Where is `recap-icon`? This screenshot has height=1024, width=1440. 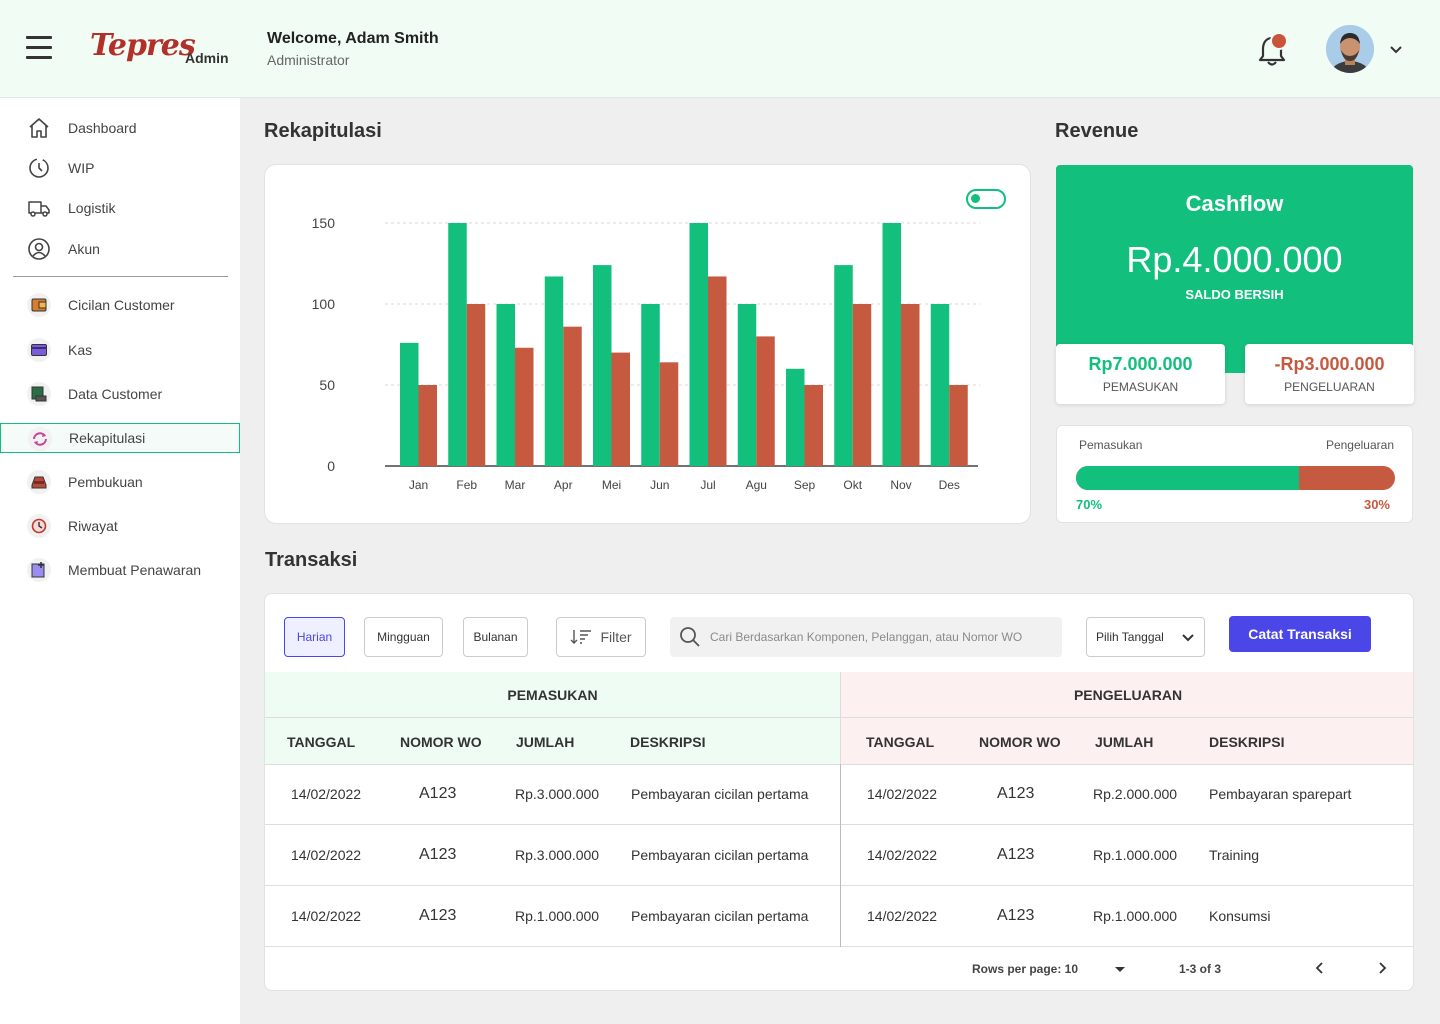 recap-icon is located at coordinates (40, 439).